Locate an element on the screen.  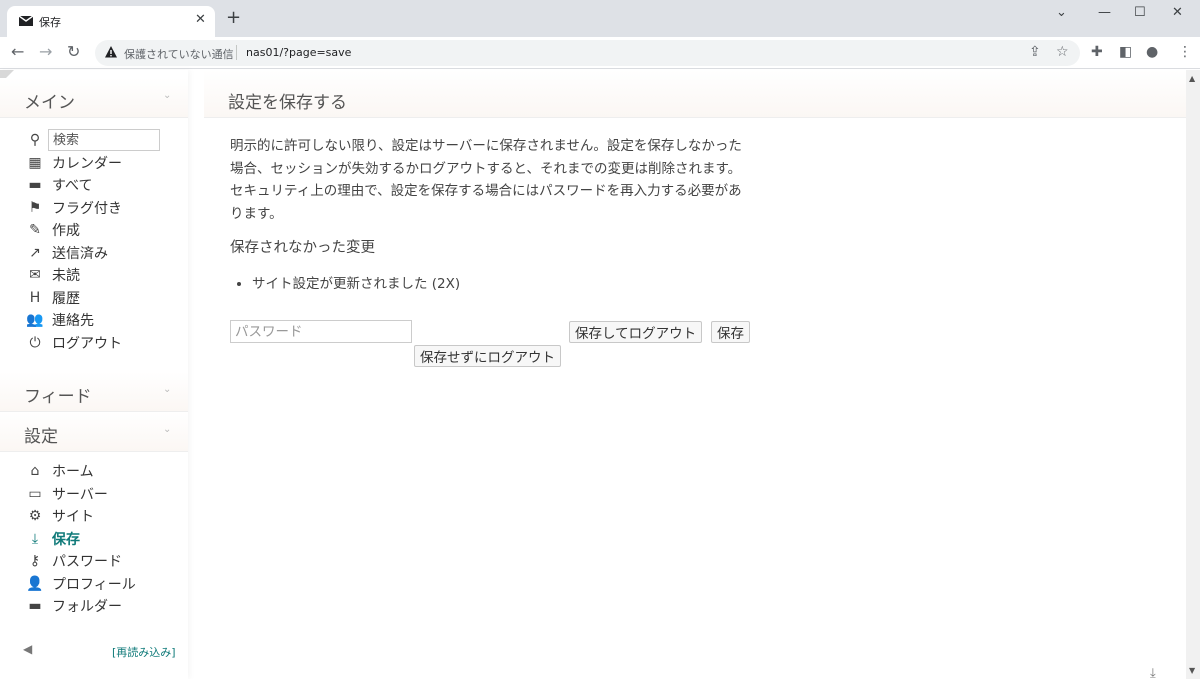
download-icon: ⤓ is located at coordinates (35, 538).